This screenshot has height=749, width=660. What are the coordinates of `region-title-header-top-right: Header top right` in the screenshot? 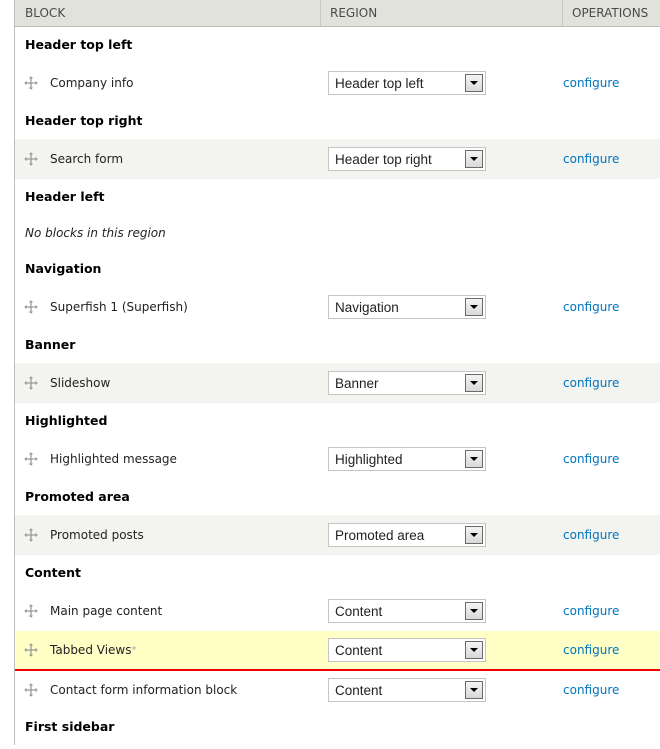 It's located at (84, 120).